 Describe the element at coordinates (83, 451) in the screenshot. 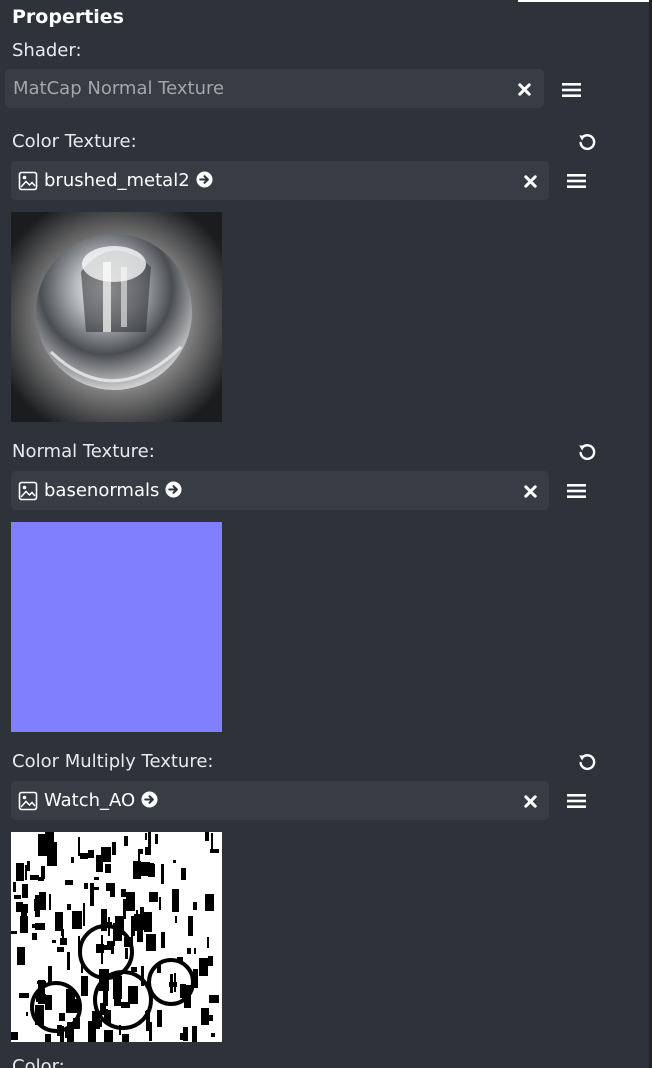

I see `normal-texture-label: Normal Texture:` at that location.